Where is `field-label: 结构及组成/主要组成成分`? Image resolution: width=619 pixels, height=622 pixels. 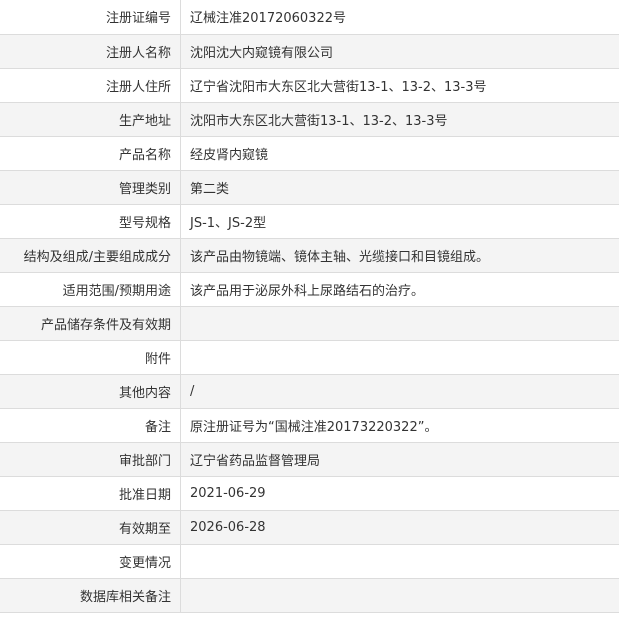 field-label: 结构及组成/主要组成成分 is located at coordinates (90, 255).